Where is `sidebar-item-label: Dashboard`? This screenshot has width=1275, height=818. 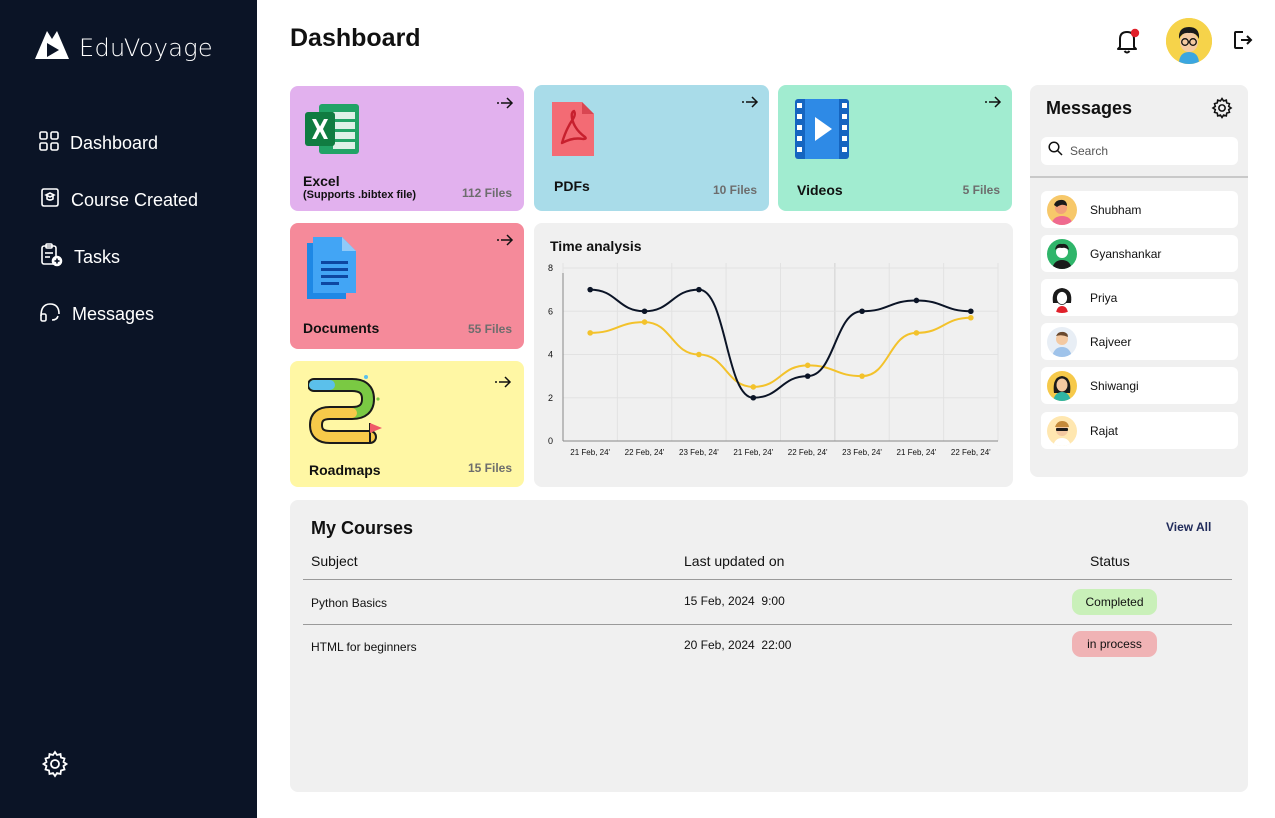
sidebar-item-label: Dashboard is located at coordinates (114, 142).